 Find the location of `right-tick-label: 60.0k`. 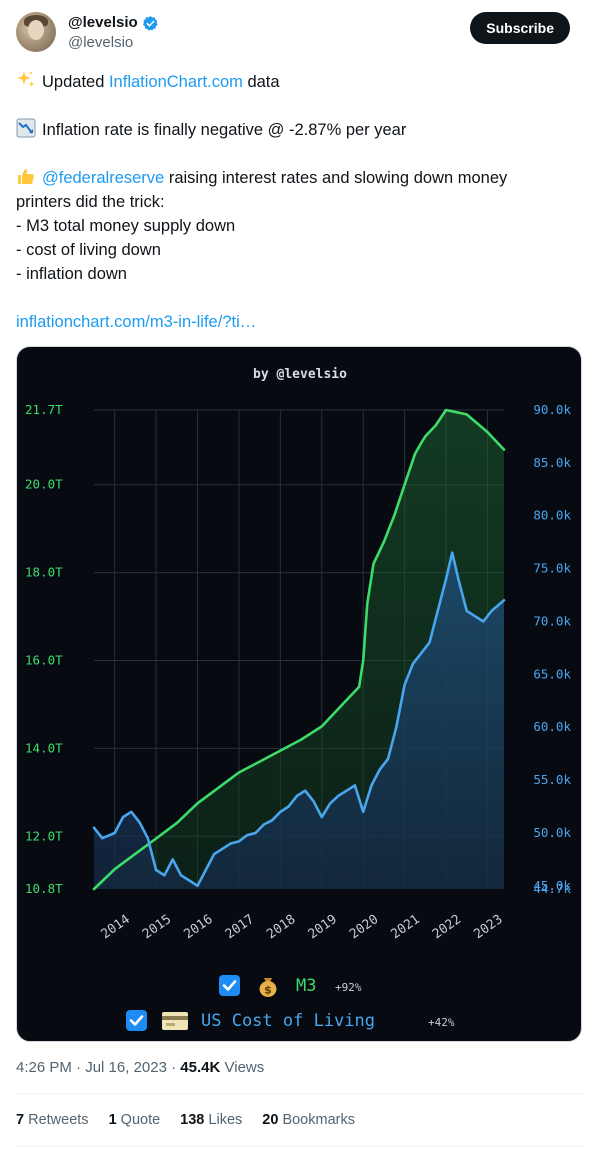

right-tick-label: 60.0k is located at coordinates (552, 726).